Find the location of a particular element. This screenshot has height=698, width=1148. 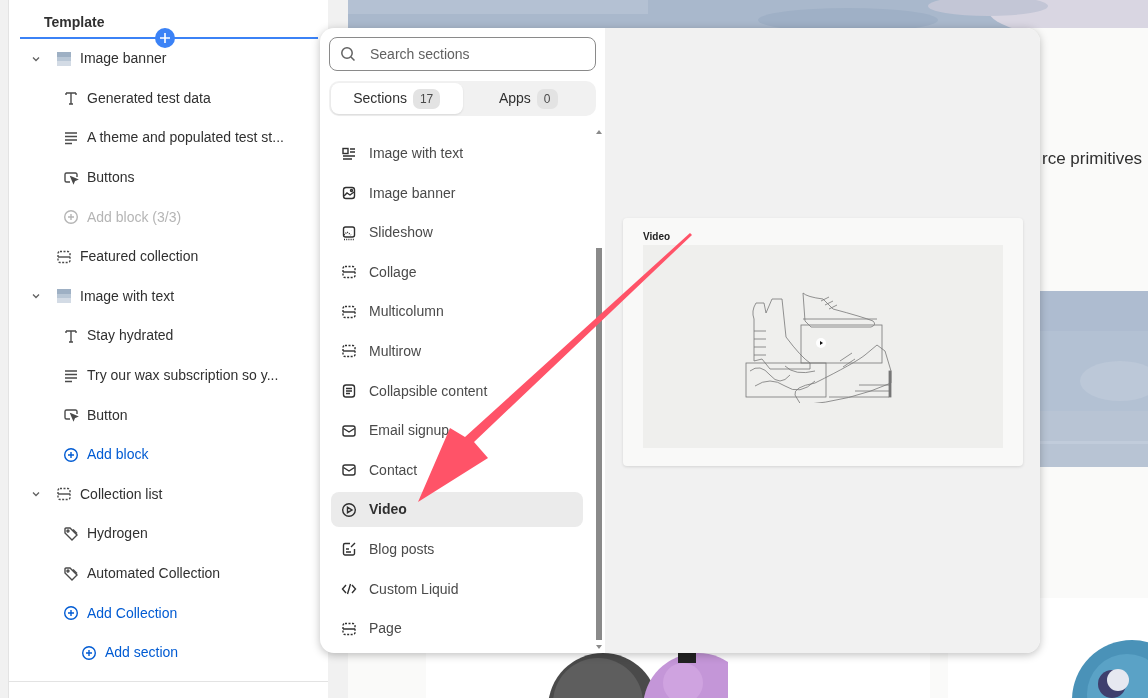

plus-icon is located at coordinates (165, 38).